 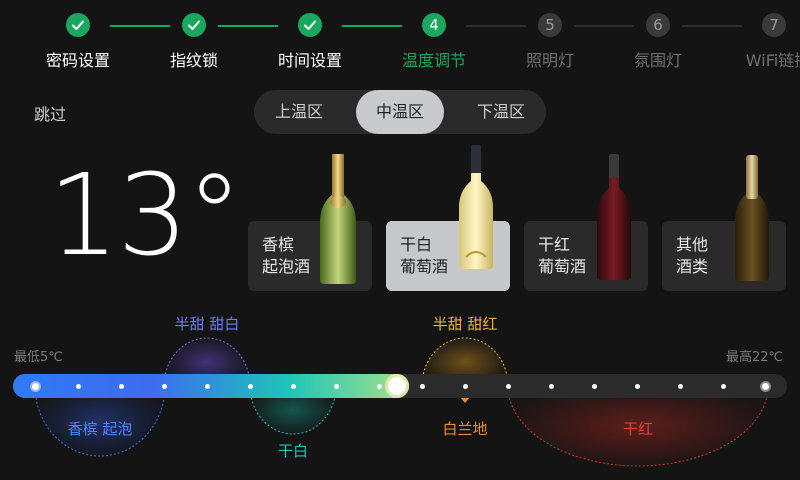 I want to click on step-2-check-icon, so click(x=194, y=25).